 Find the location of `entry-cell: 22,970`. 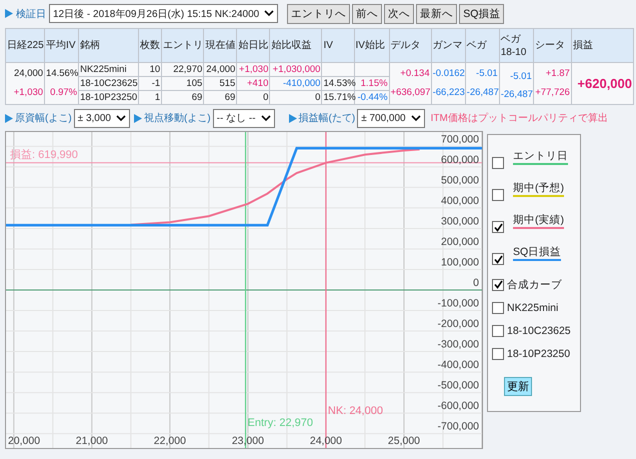

entry-cell: 22,970 is located at coordinates (183, 69).